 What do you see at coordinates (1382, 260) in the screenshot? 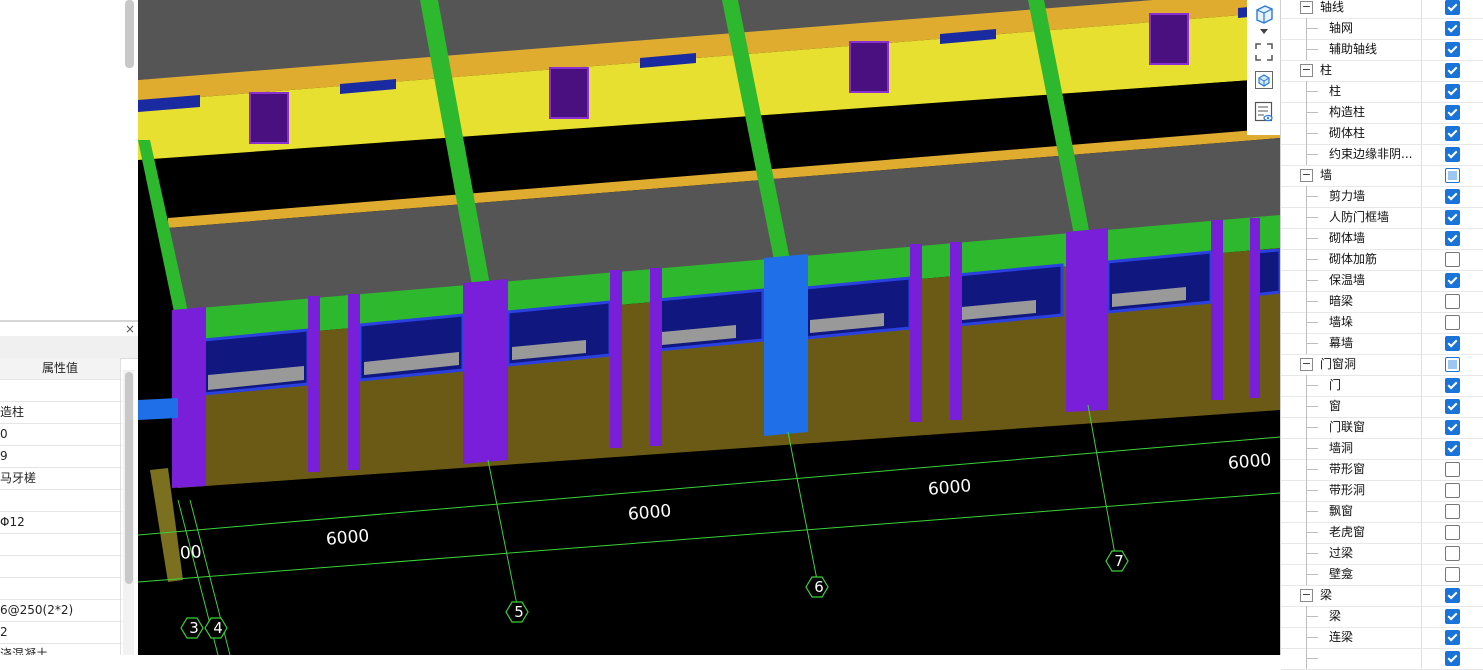
I see `layer-item-row: 砌体加筋` at bounding box center [1382, 260].